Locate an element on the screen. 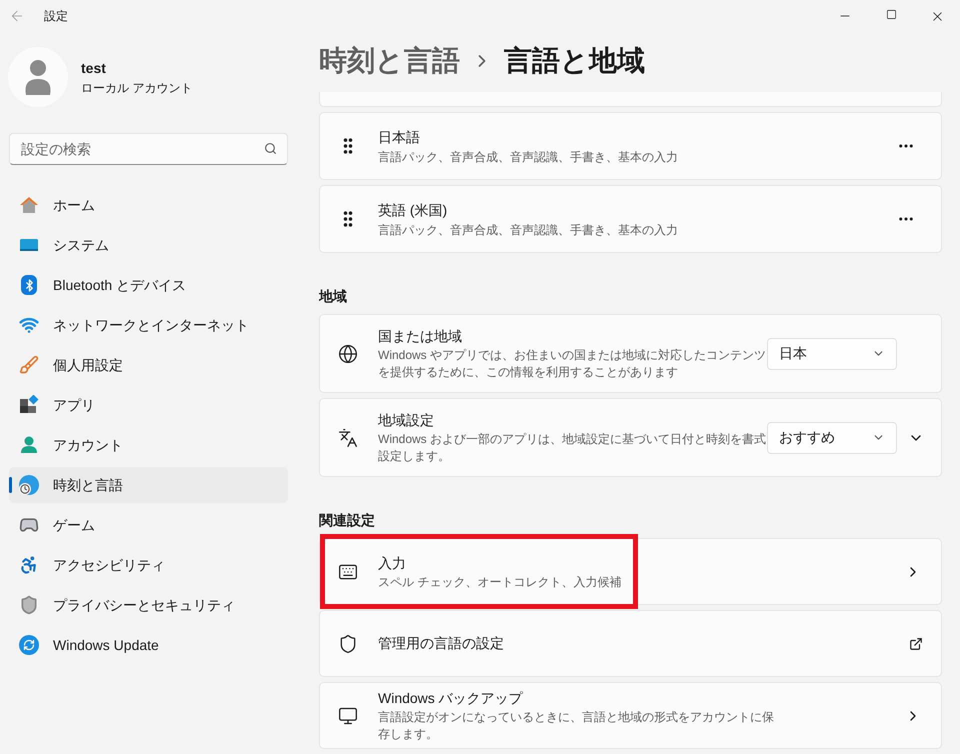 The width and height of the screenshot is (960, 754). keyboard-icon is located at coordinates (348, 572).